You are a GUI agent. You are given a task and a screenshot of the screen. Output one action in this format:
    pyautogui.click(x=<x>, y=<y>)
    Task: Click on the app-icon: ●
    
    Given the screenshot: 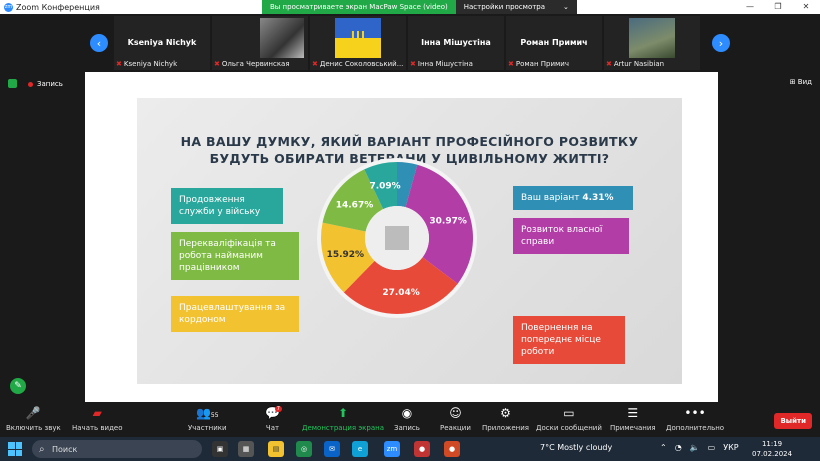 What is the action you would take?
    pyautogui.click(x=422, y=449)
    